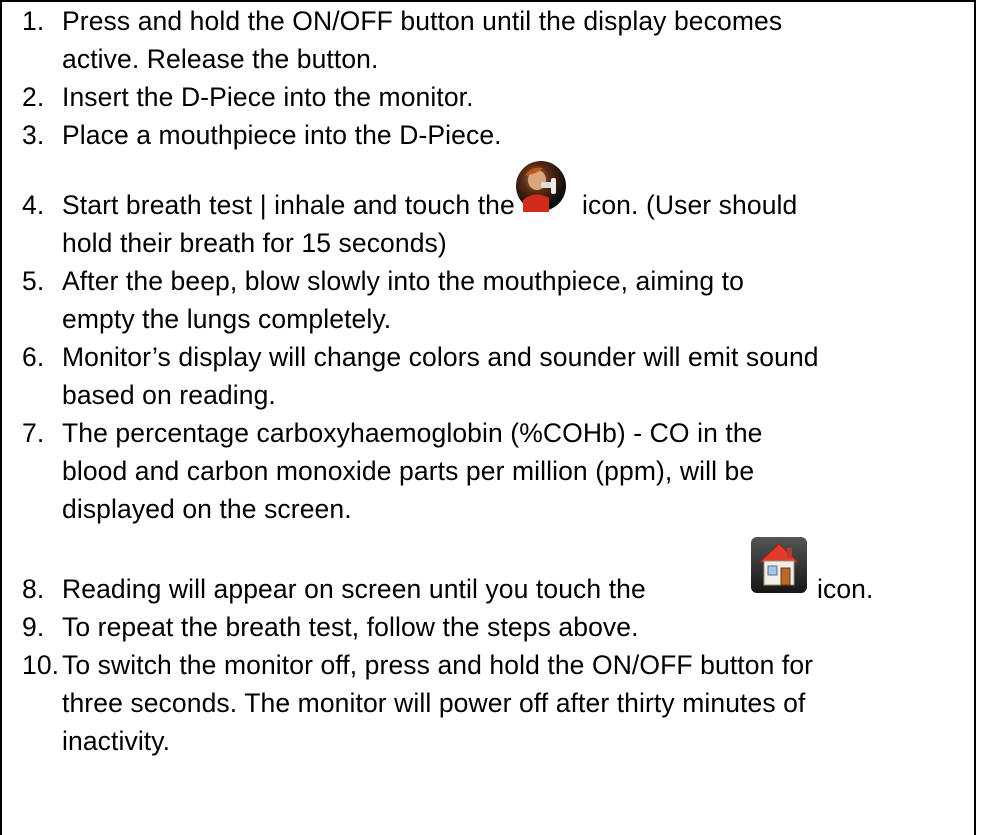  Describe the element at coordinates (690, 205) in the screenshot. I see `step-text-line: icon. (User should` at that location.